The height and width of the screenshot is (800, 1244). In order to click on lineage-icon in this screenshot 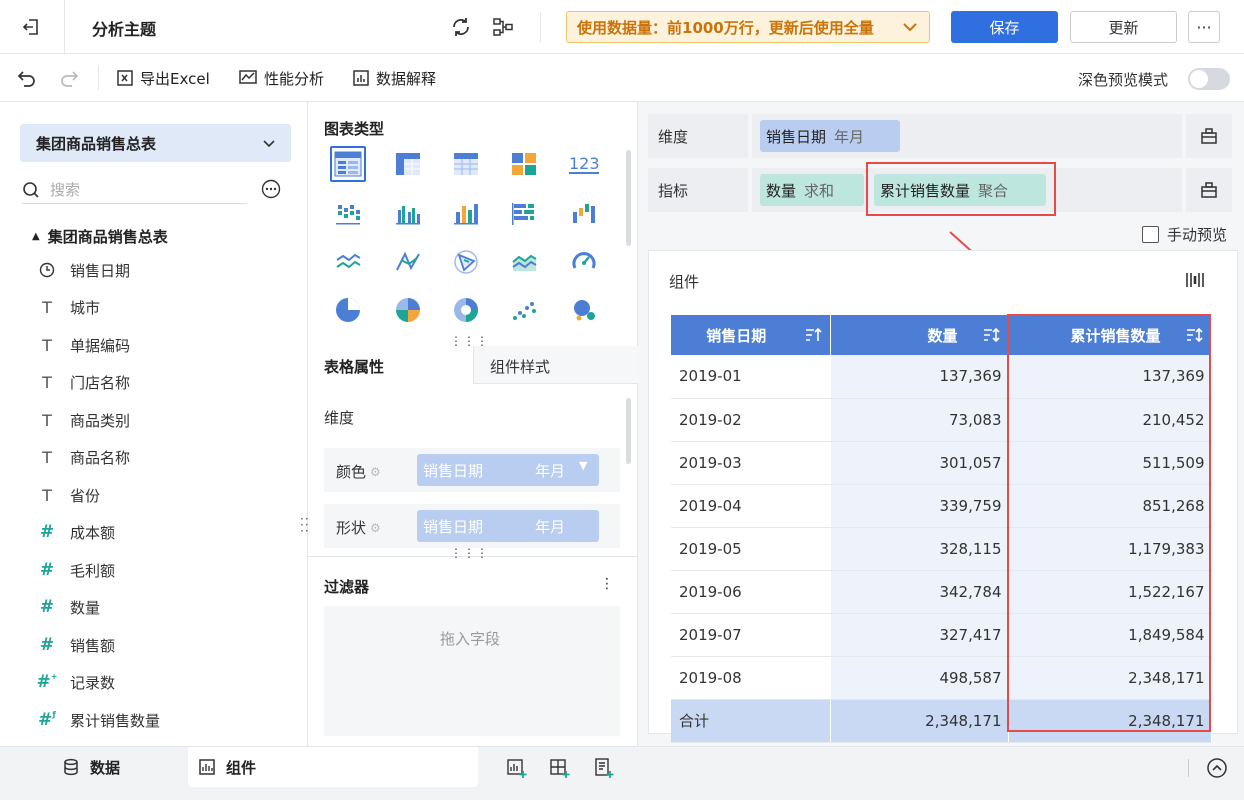, I will do `click(503, 29)`.